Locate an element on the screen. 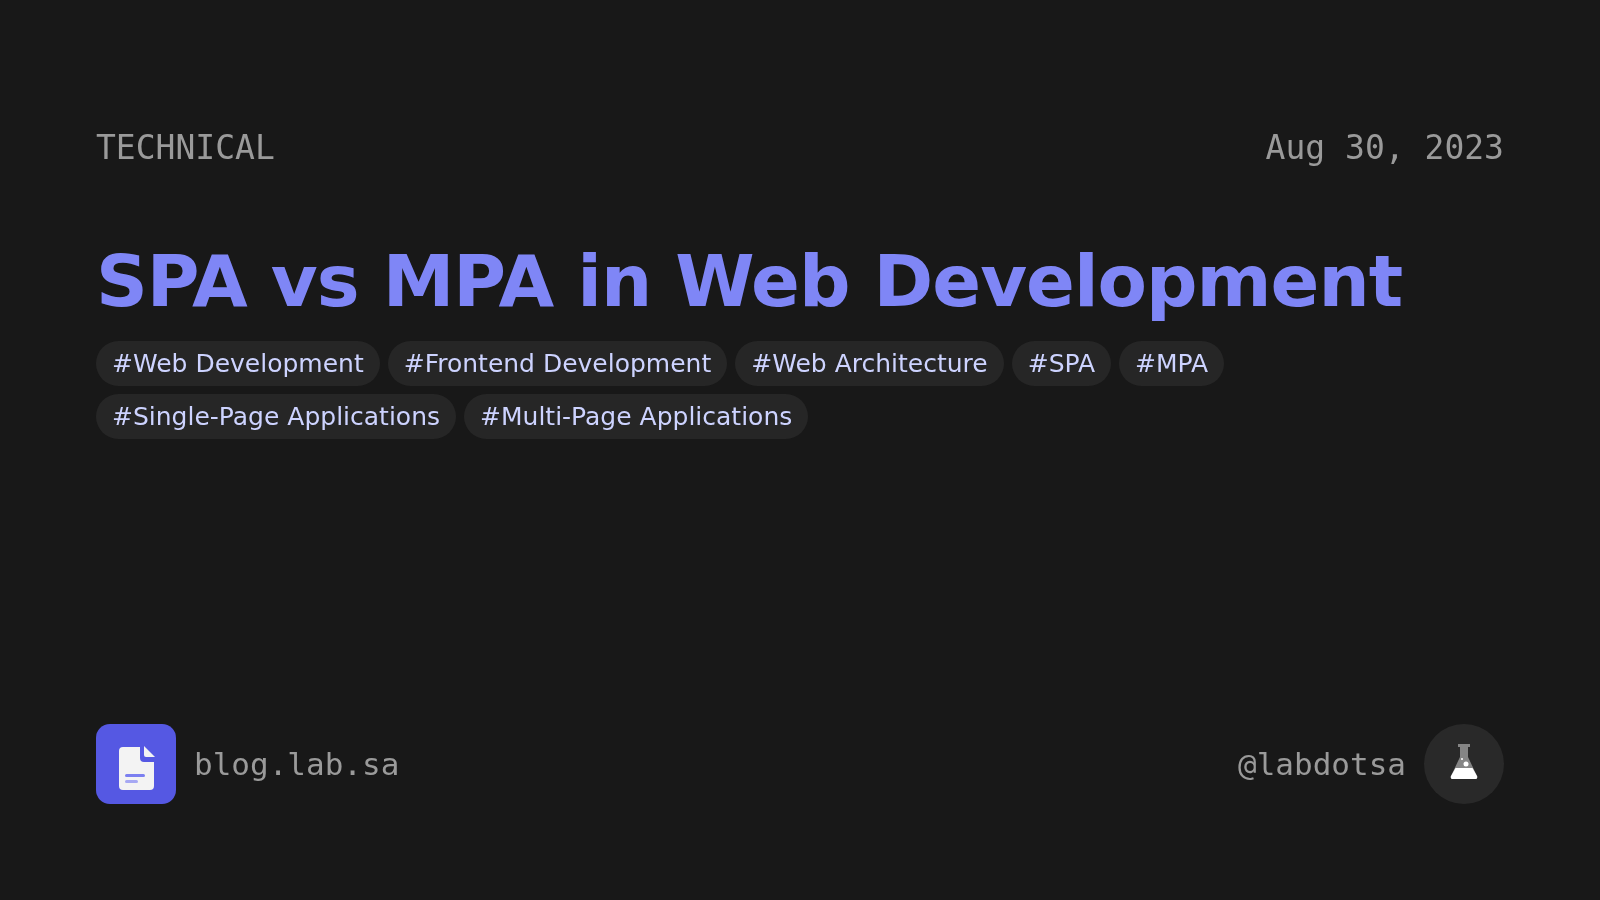 This screenshot has height=900, width=1600. tag-chip: #Web Architecture is located at coordinates (869, 363).